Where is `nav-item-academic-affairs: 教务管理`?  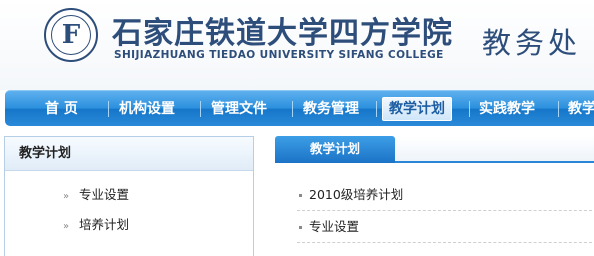
nav-item-academic-affairs: 教务管理 is located at coordinates (331, 109).